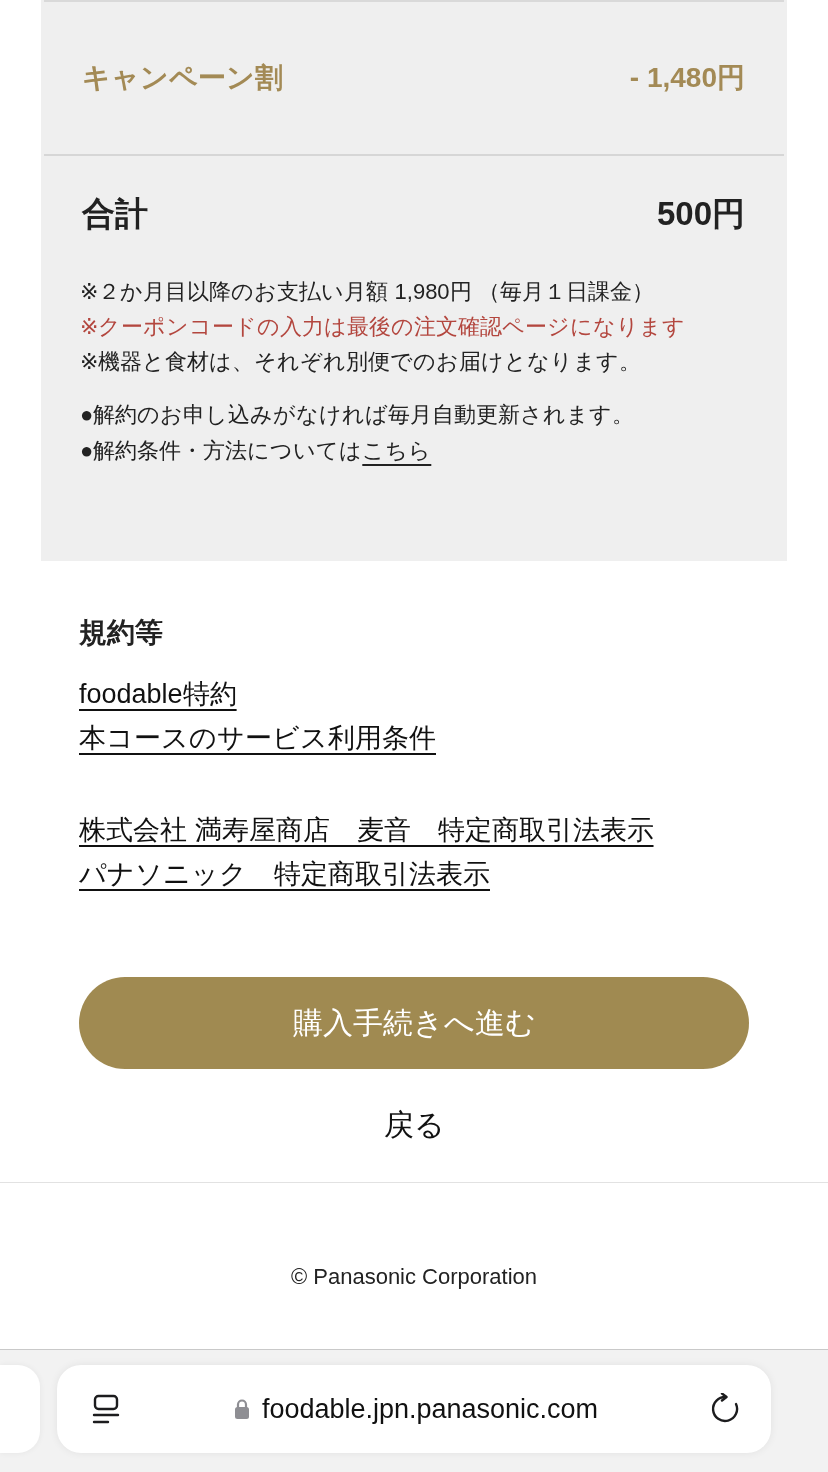 Image resolution: width=828 pixels, height=1472 pixels. What do you see at coordinates (687, 78) in the screenshot?
I see `discount-amount: - 1,480円` at bounding box center [687, 78].